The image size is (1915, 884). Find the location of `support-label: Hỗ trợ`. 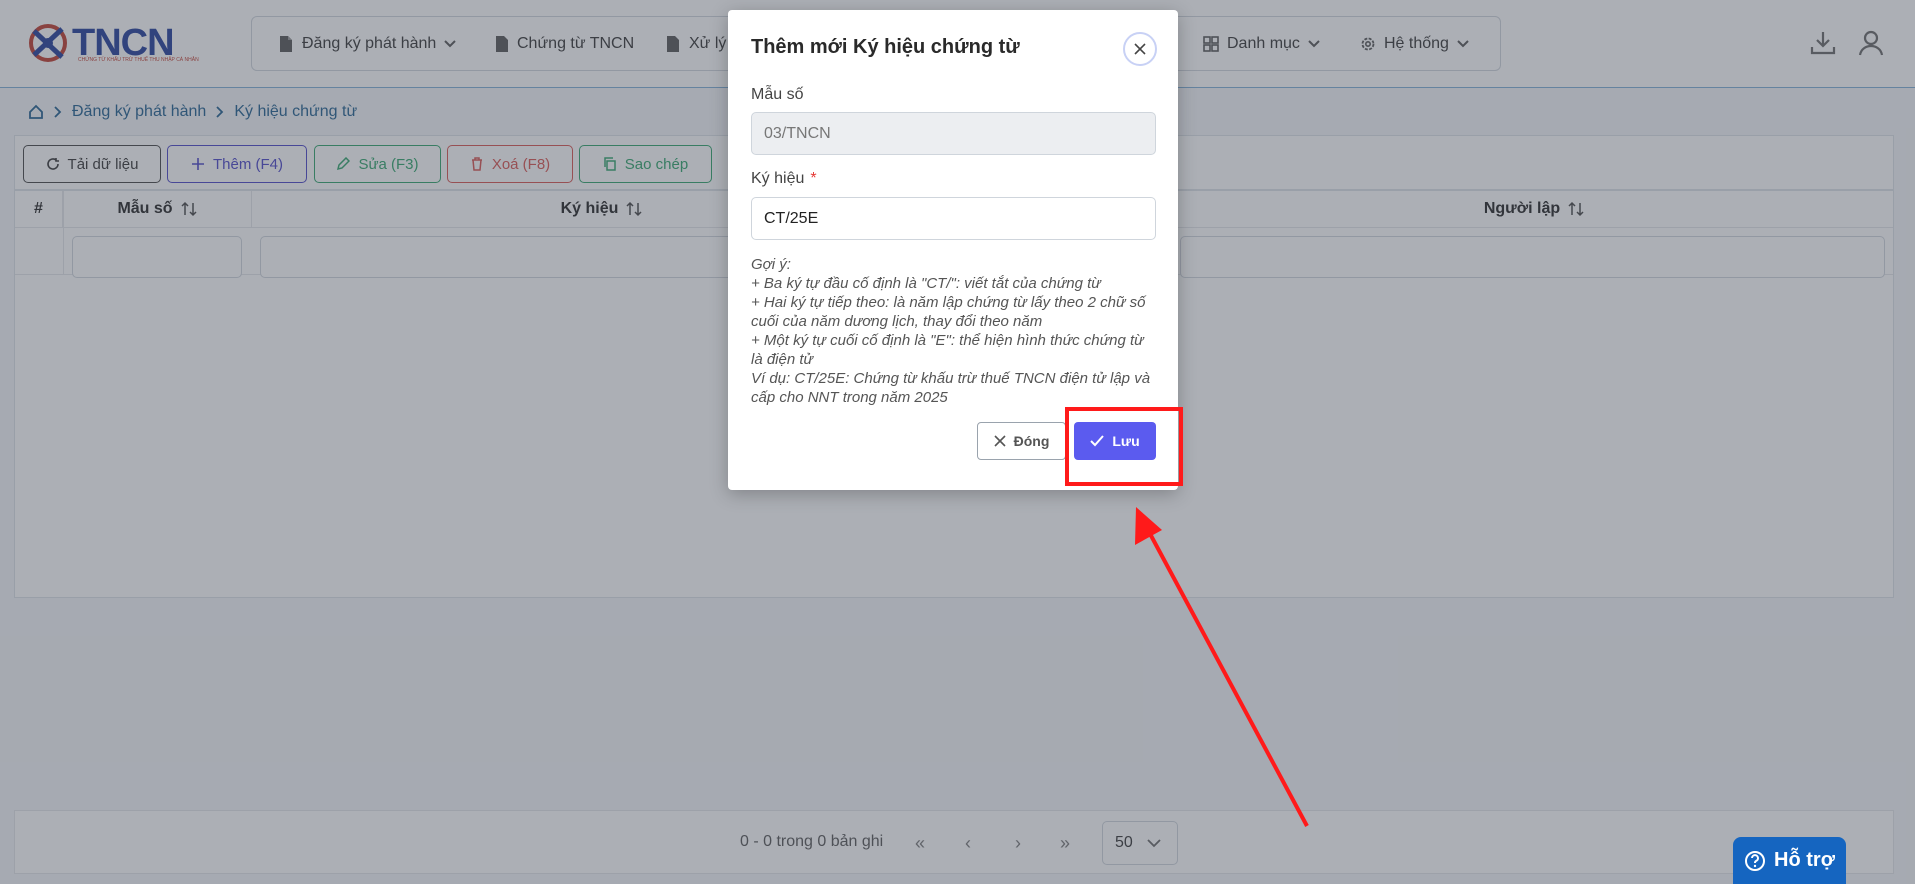

support-label: Hỗ trợ is located at coordinates (1804, 860).